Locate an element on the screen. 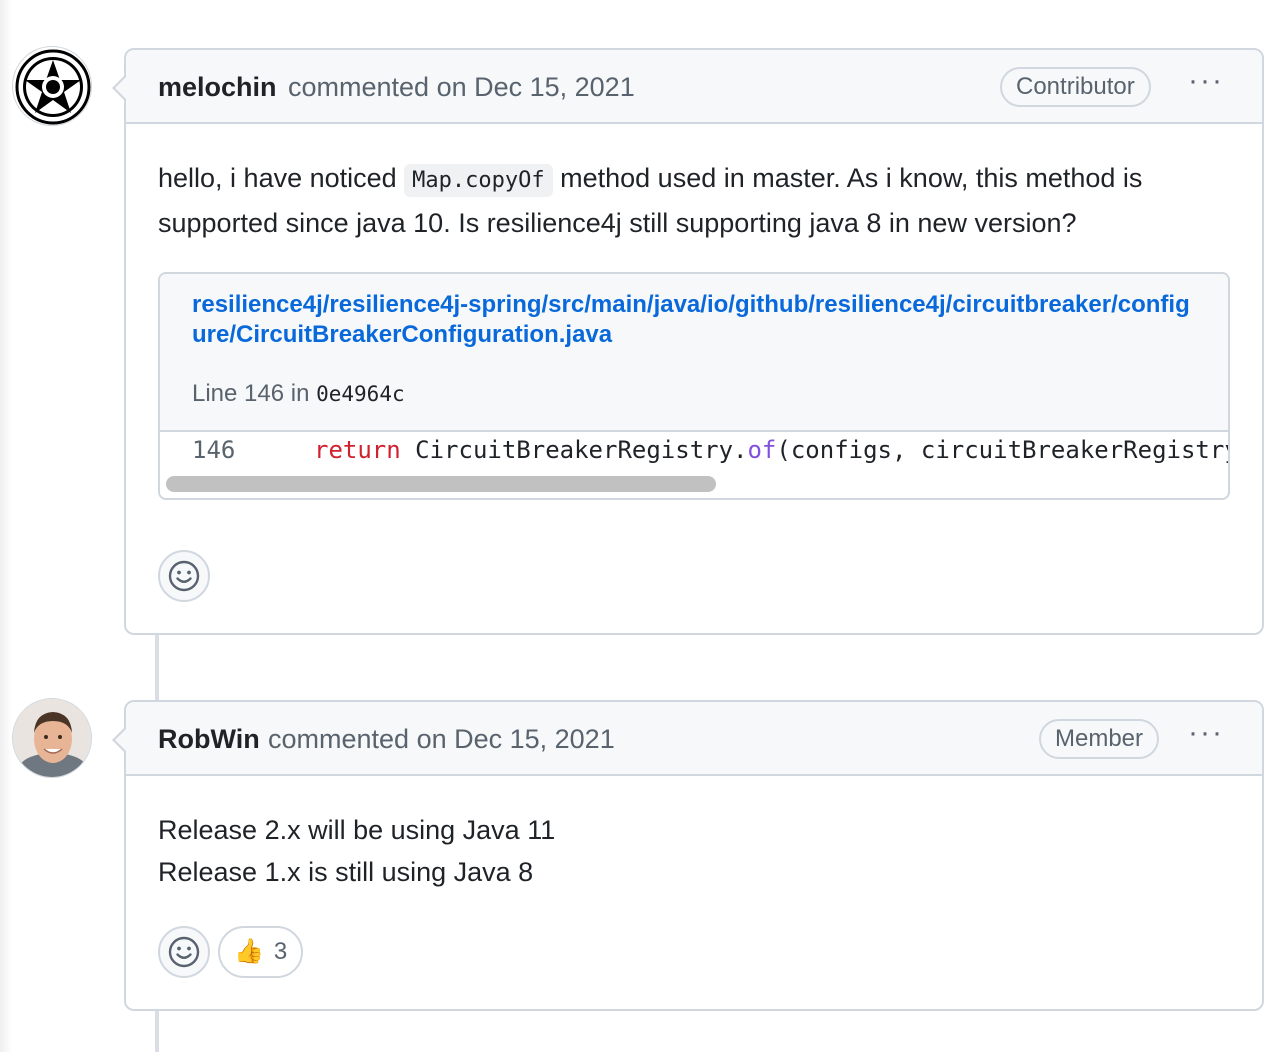 This screenshot has height=1052, width=1284. commit-sha-link: 0e4964c is located at coordinates (360, 394).